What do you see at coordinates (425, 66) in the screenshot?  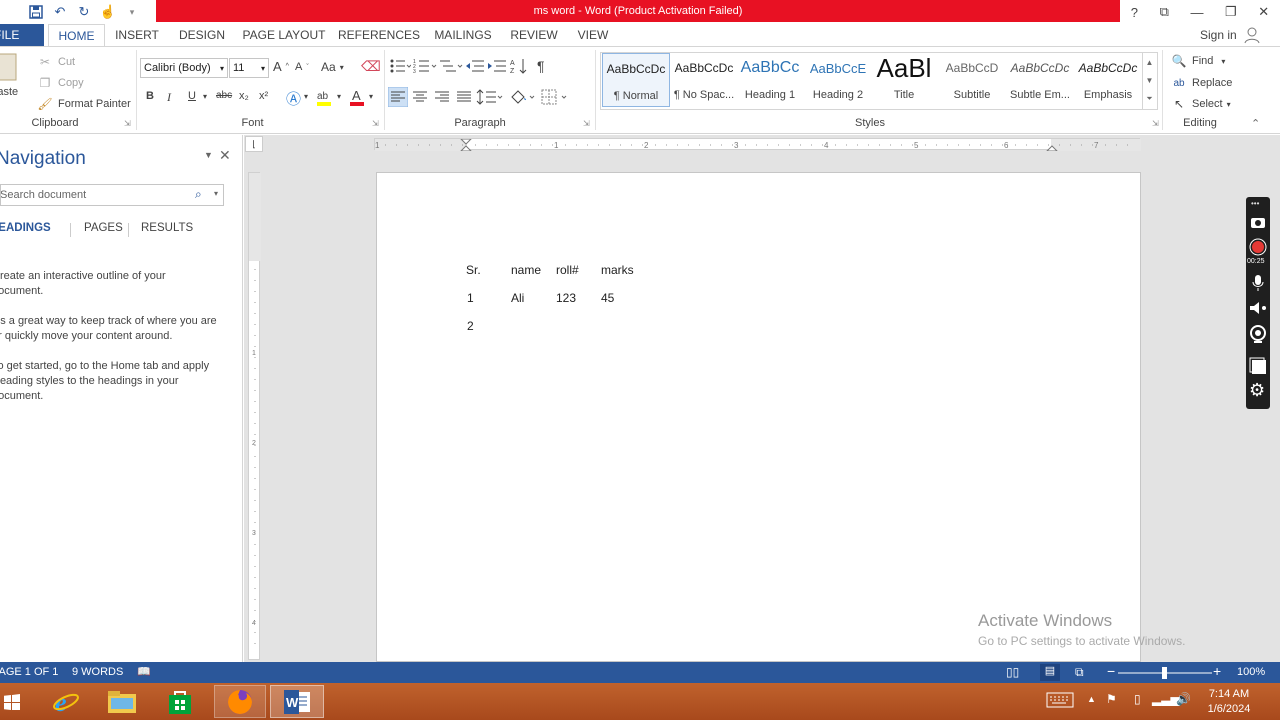 I see `numbering-icon: 123` at bounding box center [425, 66].